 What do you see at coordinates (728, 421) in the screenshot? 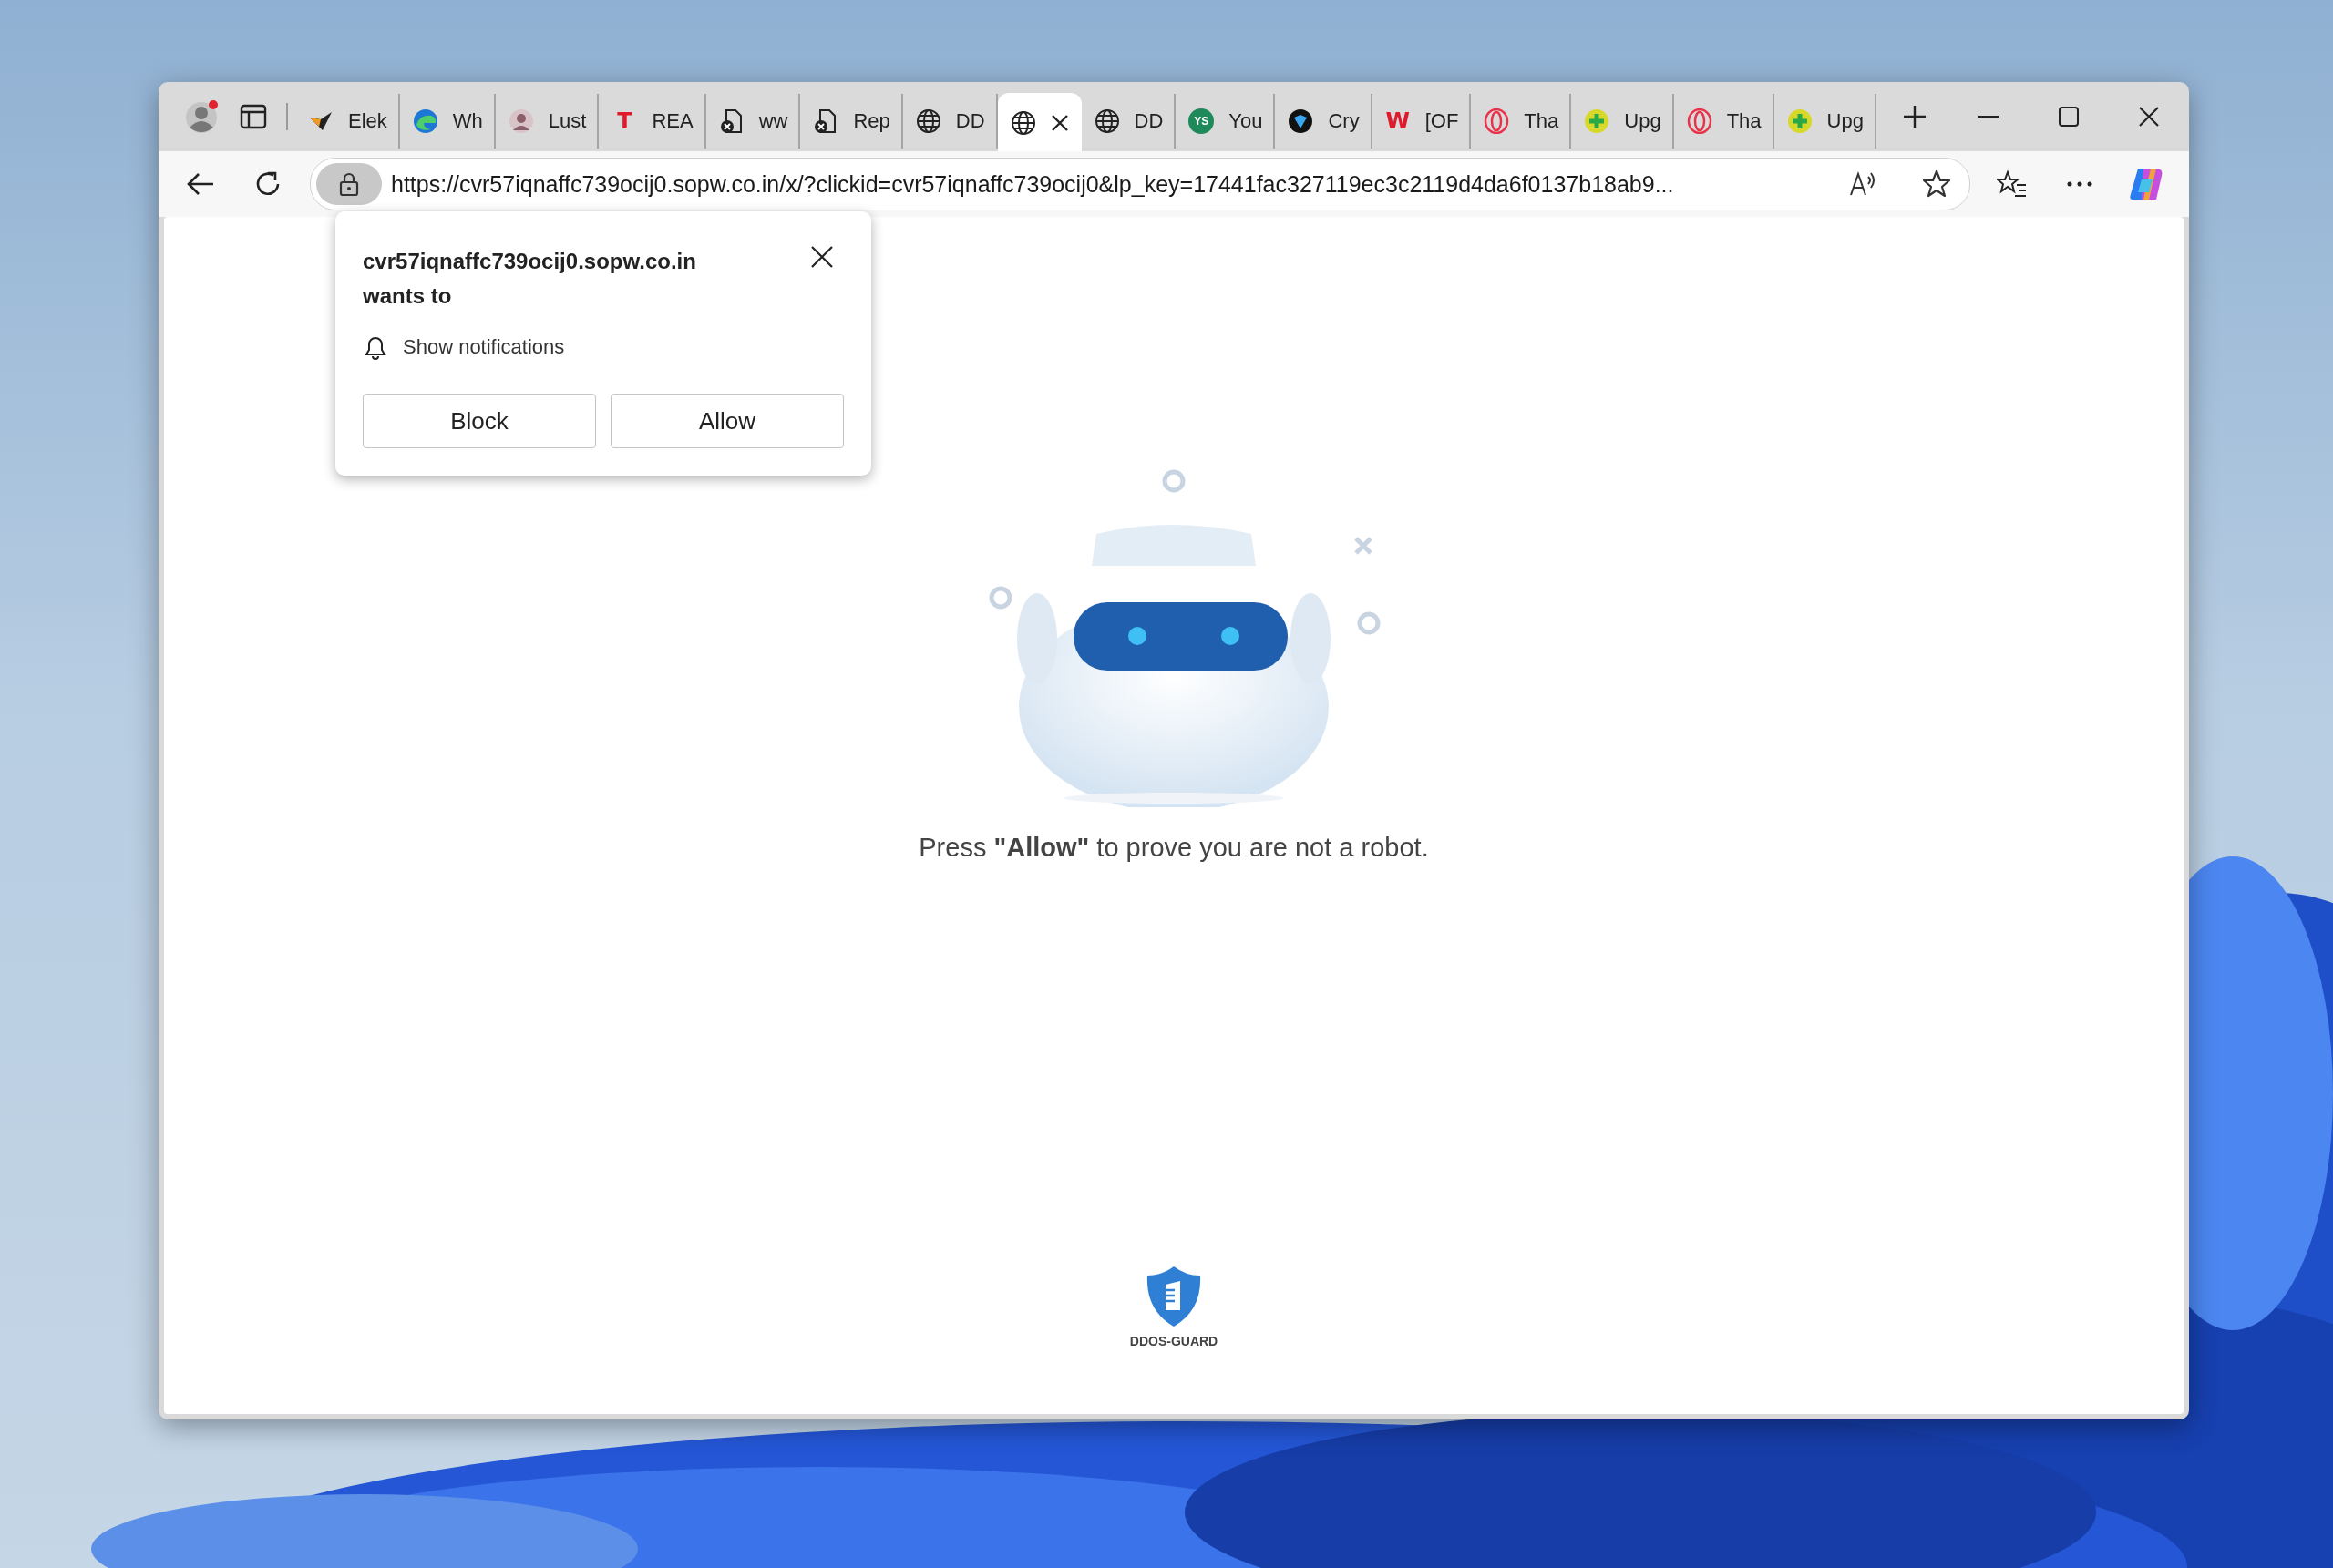
I see `allow-button: Allow` at bounding box center [728, 421].